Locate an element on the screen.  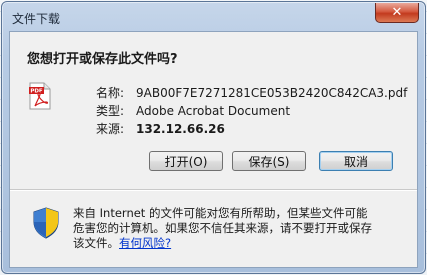
divider is located at coordinates (213, 190).